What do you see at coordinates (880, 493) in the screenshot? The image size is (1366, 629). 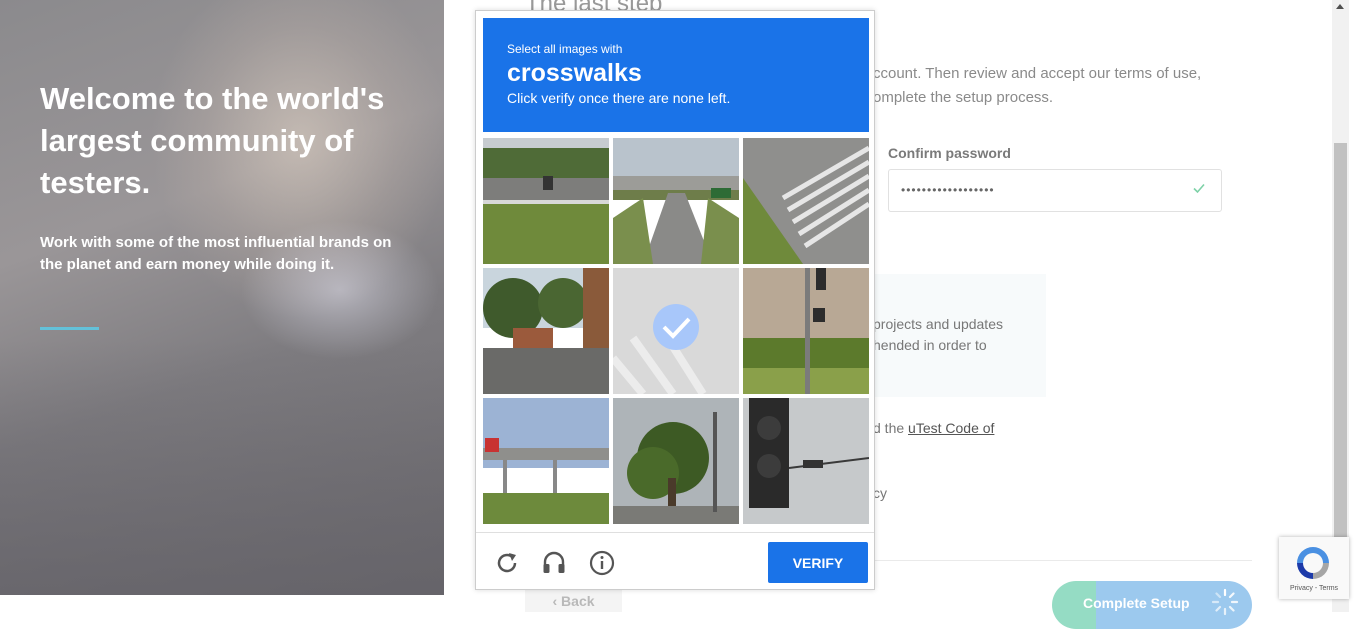 I see `privacy-text: cy` at bounding box center [880, 493].